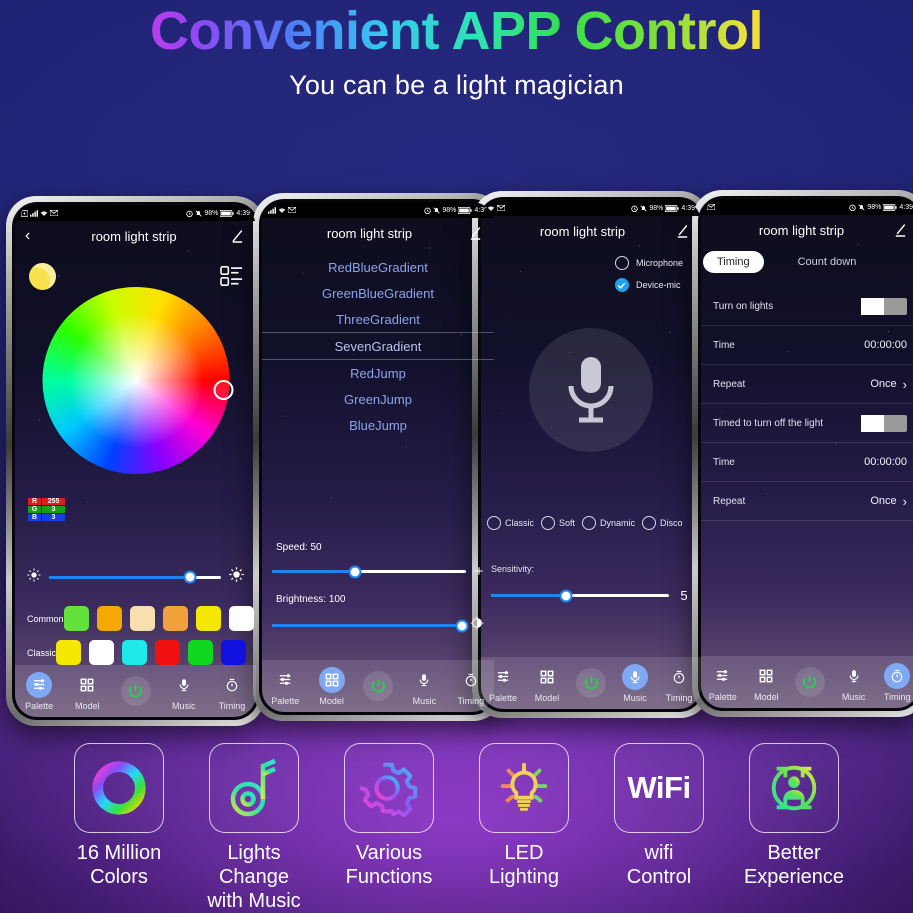 This screenshot has width=913, height=913. Describe the element at coordinates (378, 319) in the screenshot. I see `mode-list-item: ThreeGradient` at that location.